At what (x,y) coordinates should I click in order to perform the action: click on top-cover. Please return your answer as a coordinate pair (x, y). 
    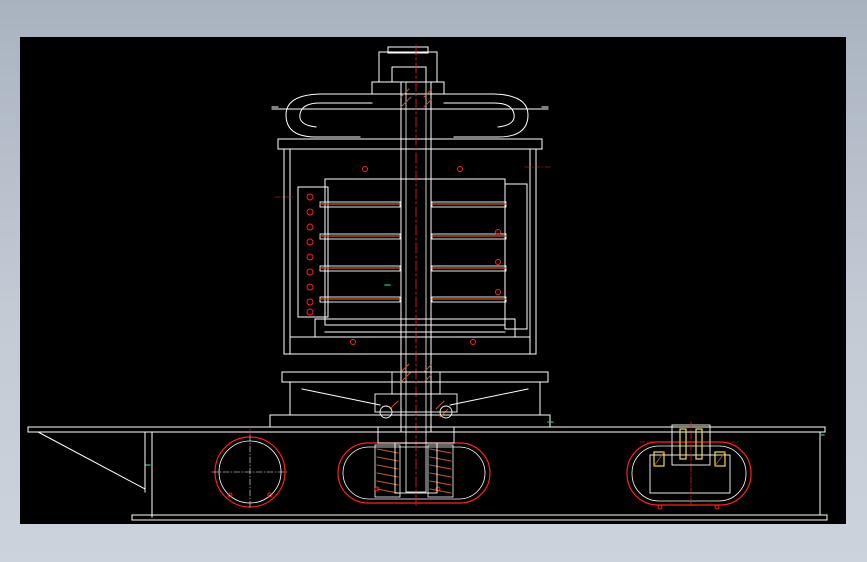
    Looking at the image, I should click on (410, 101).